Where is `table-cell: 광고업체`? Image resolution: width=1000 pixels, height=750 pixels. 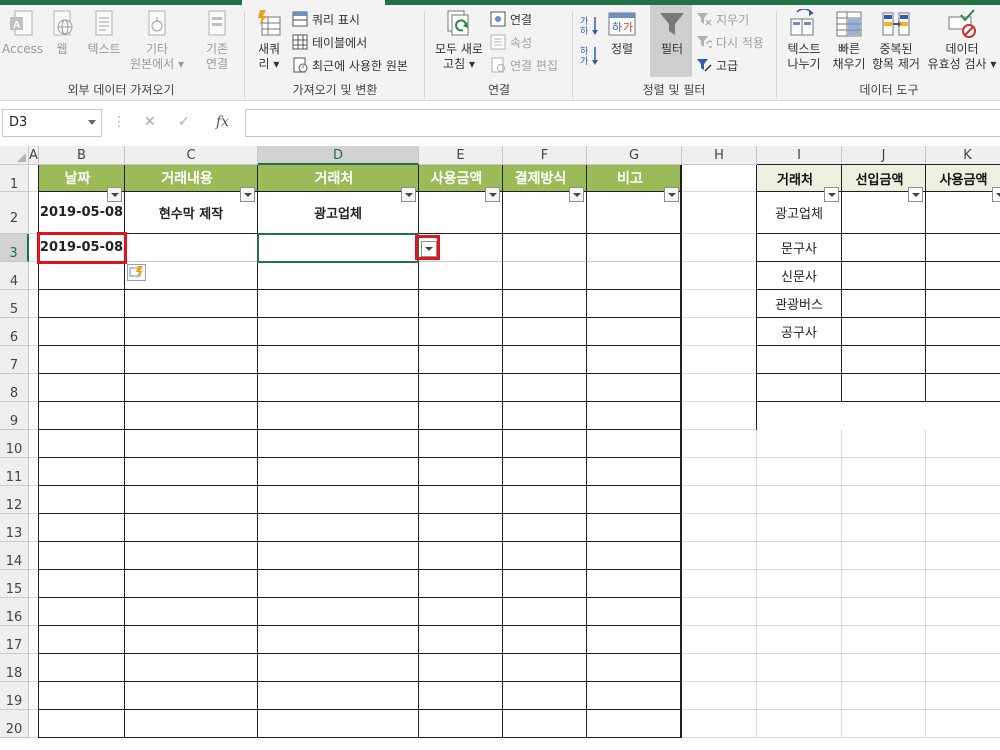 table-cell: 광고업체 is located at coordinates (338, 213).